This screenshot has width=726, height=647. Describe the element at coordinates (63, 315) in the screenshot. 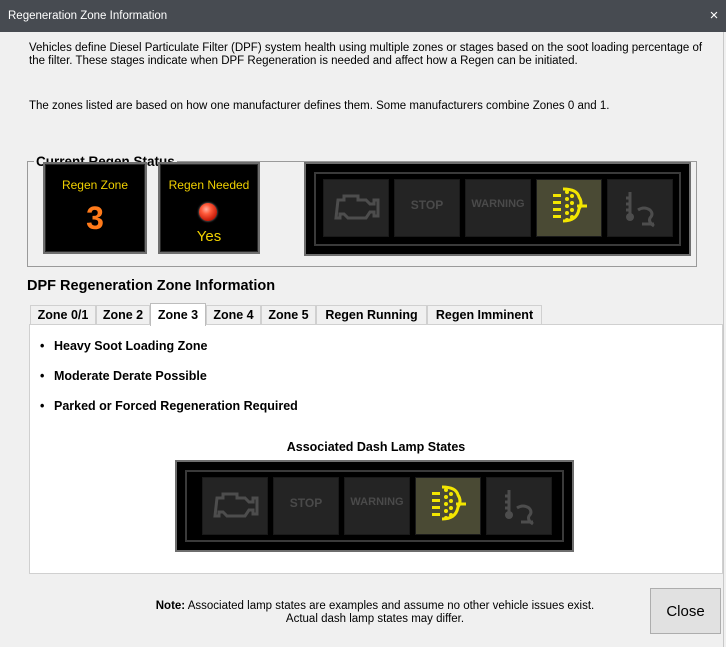

I see `tab-zone-0-1: Zone 0/1` at that location.